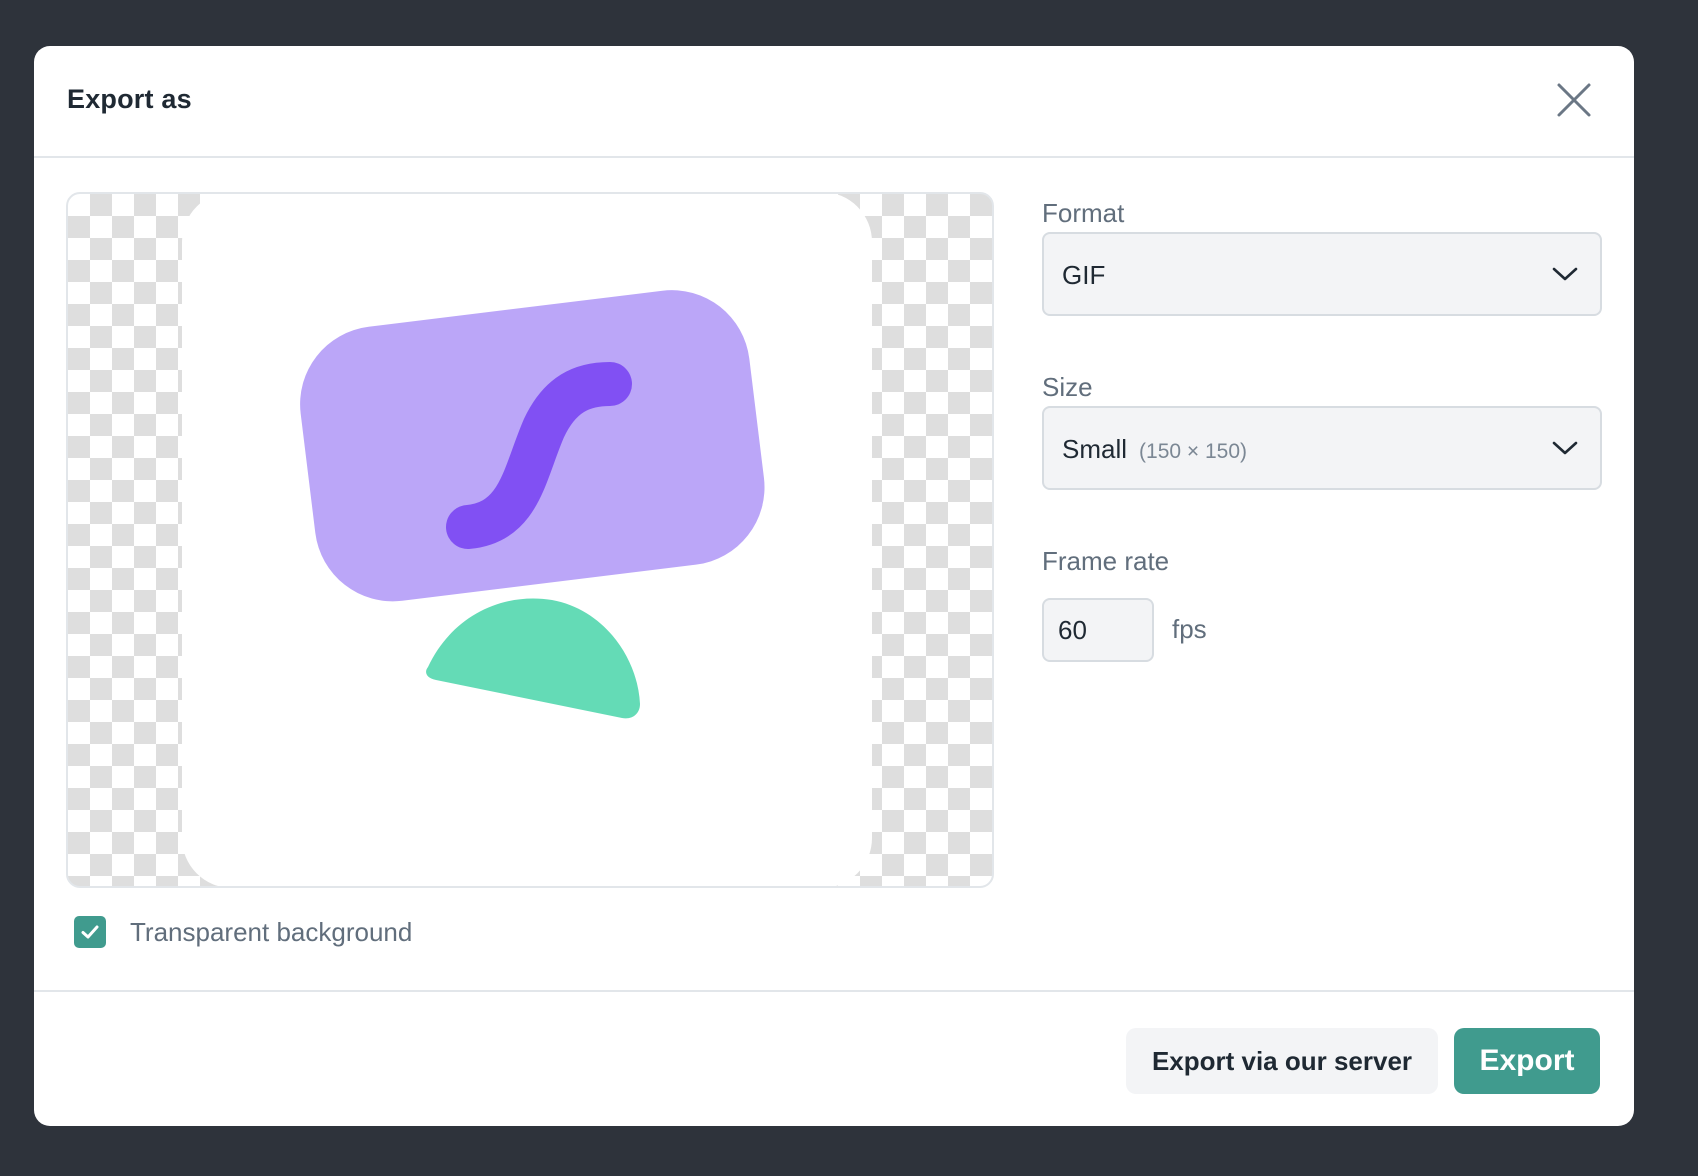 The width and height of the screenshot is (1698, 1176). What do you see at coordinates (129, 99) in the screenshot?
I see `dialog-title: Export as` at bounding box center [129, 99].